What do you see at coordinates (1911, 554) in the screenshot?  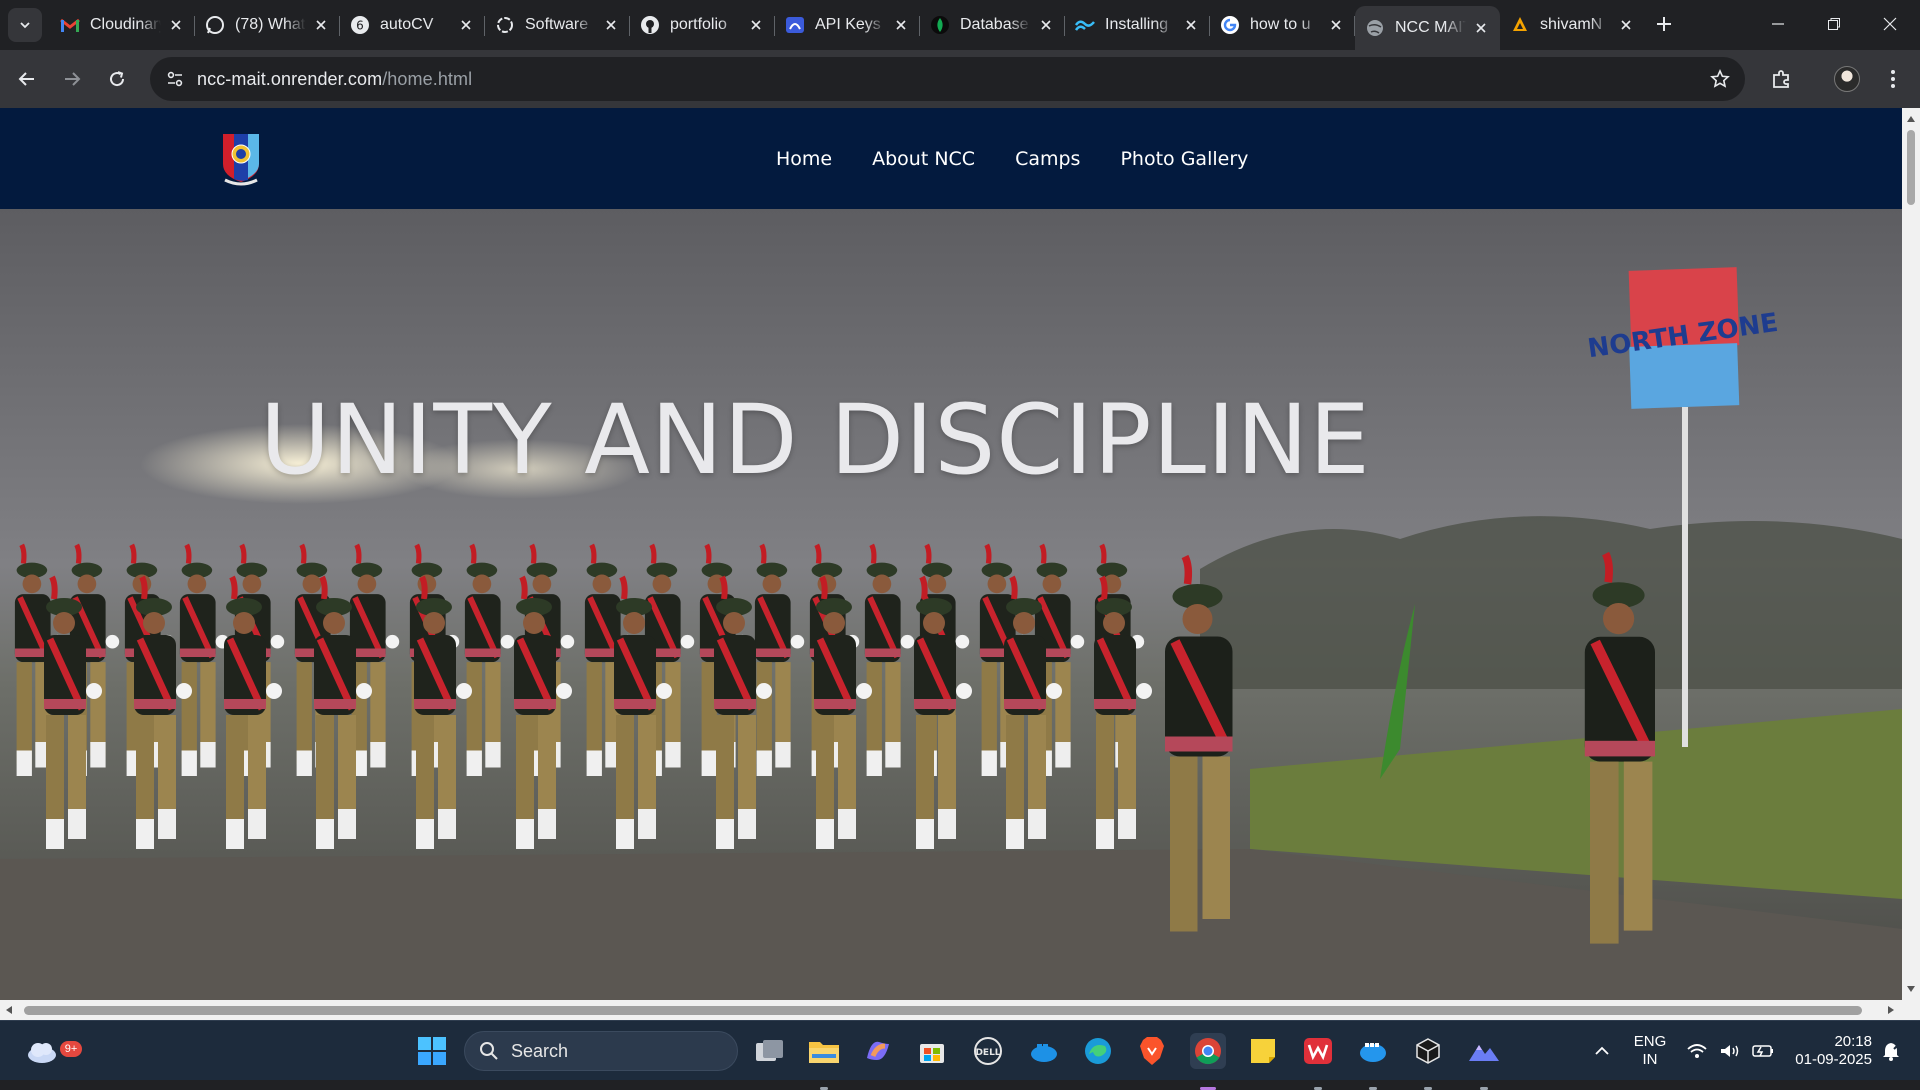 I see `vertical-scrollbar` at bounding box center [1911, 554].